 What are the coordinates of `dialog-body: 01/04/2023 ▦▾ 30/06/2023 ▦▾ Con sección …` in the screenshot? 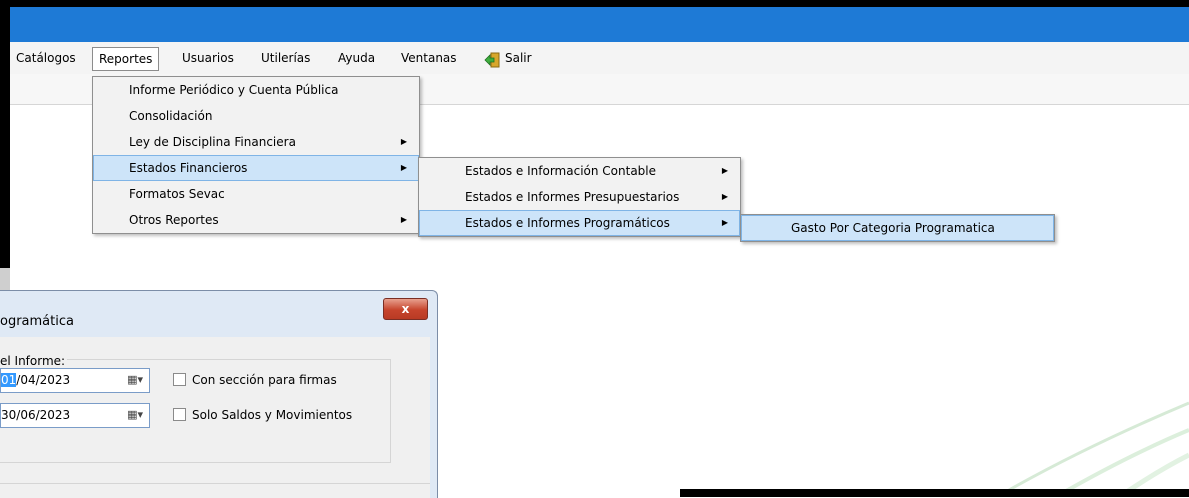 It's located at (215, 417).